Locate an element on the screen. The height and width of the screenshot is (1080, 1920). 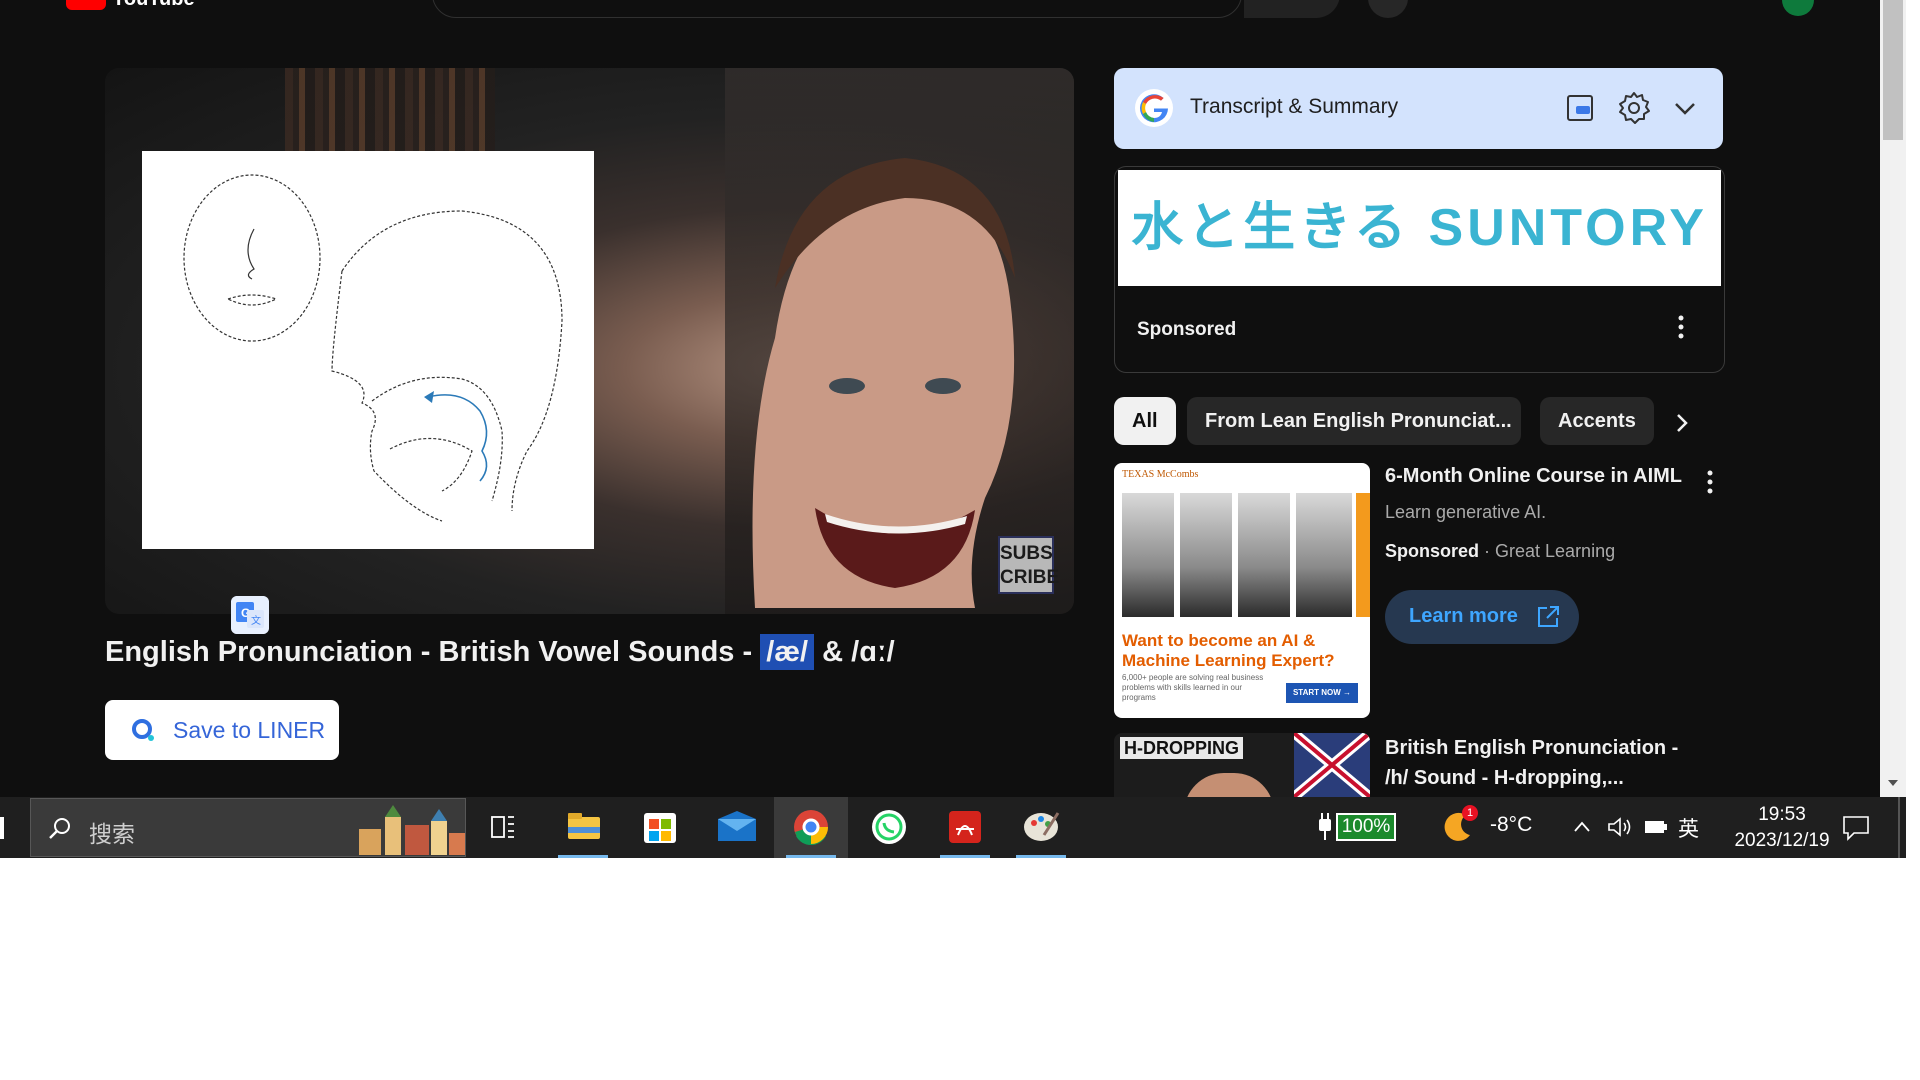
mouth-diagram-whiteboard is located at coordinates (368, 350).